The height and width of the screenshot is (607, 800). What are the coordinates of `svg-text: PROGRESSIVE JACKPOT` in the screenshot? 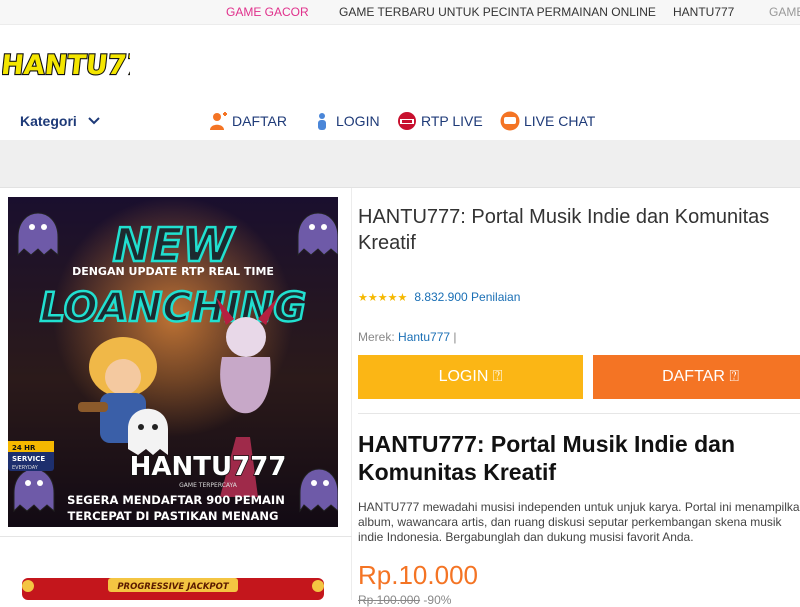 It's located at (173, 587).